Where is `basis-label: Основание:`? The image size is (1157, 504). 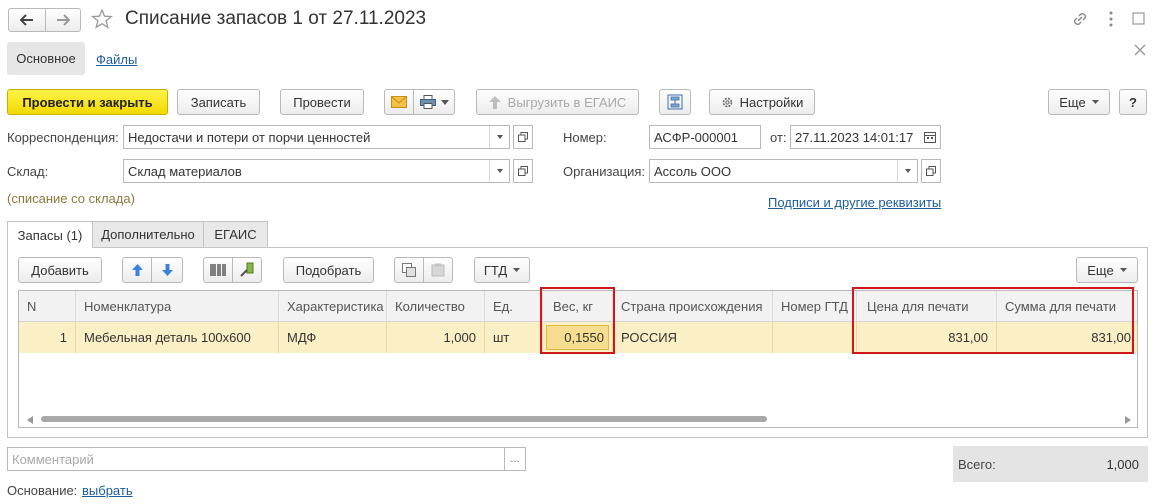 basis-label: Основание: is located at coordinates (42, 490).